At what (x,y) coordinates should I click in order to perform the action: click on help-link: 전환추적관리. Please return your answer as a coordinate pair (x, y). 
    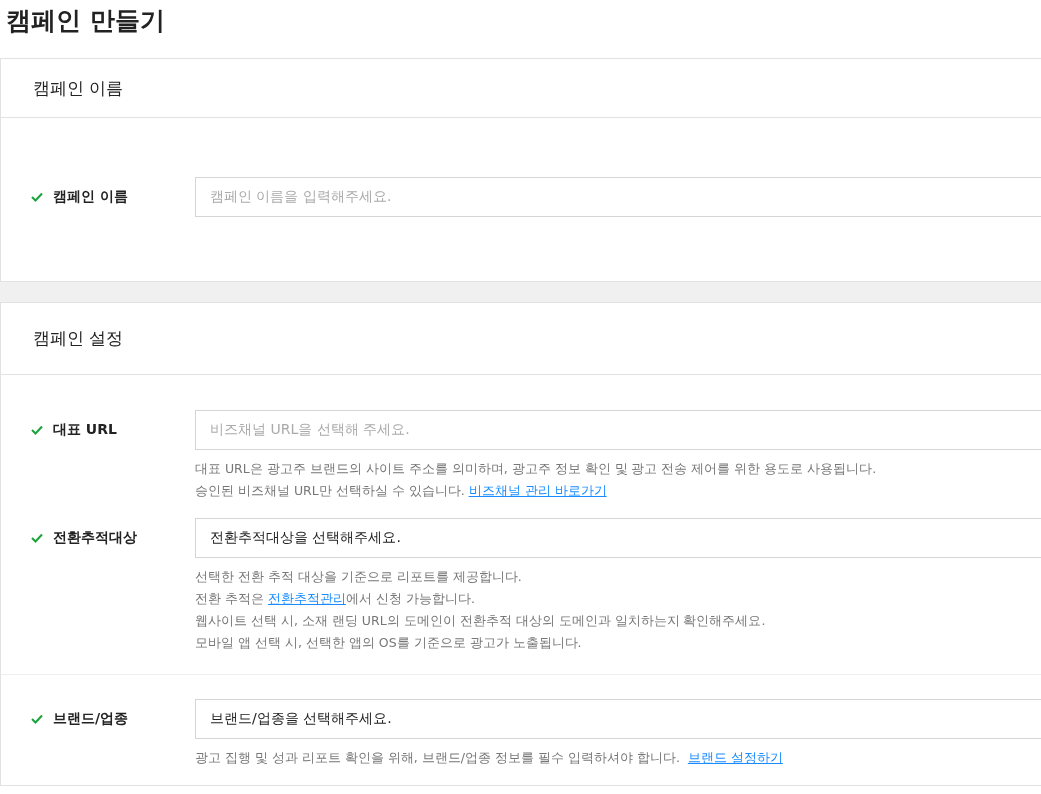
    Looking at the image, I should click on (306, 598).